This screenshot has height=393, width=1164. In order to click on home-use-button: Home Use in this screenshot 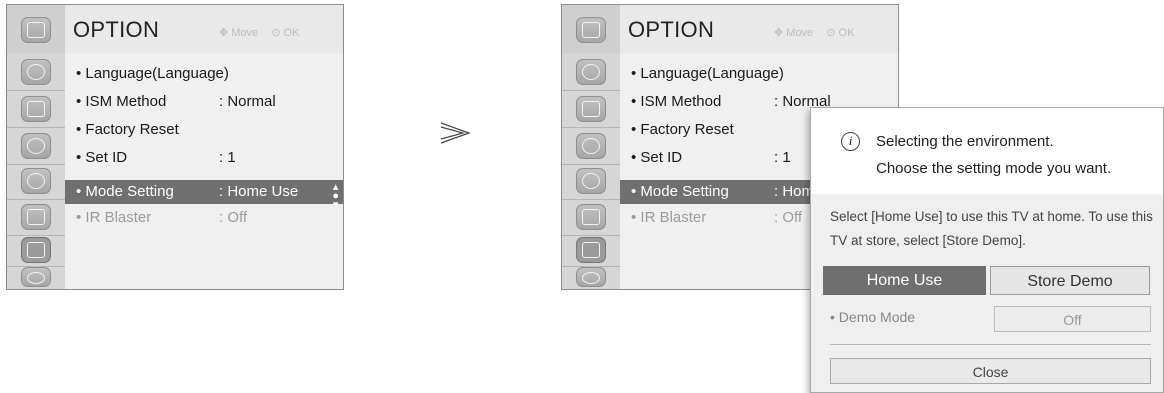, I will do `click(904, 280)`.